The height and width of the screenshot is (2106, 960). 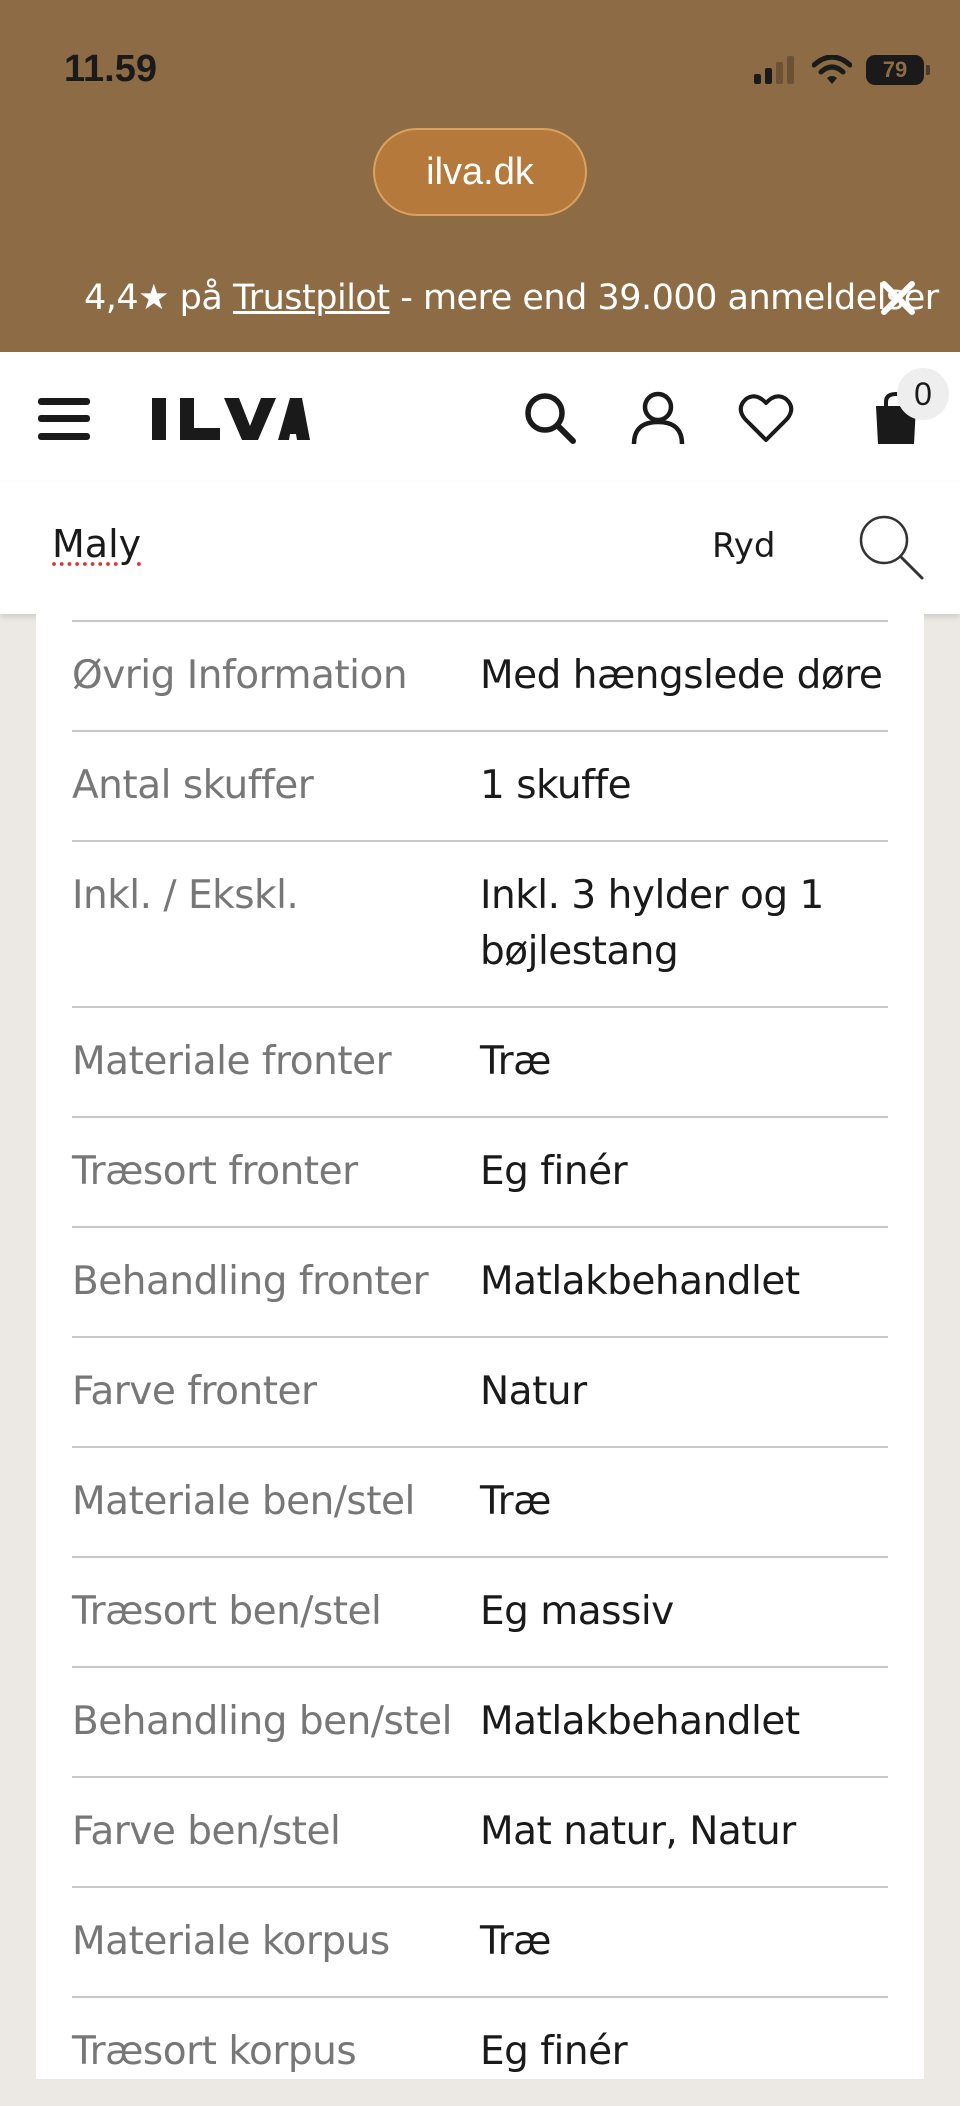 I want to click on spec-label: Materiale fronter, so click(x=232, y=1061).